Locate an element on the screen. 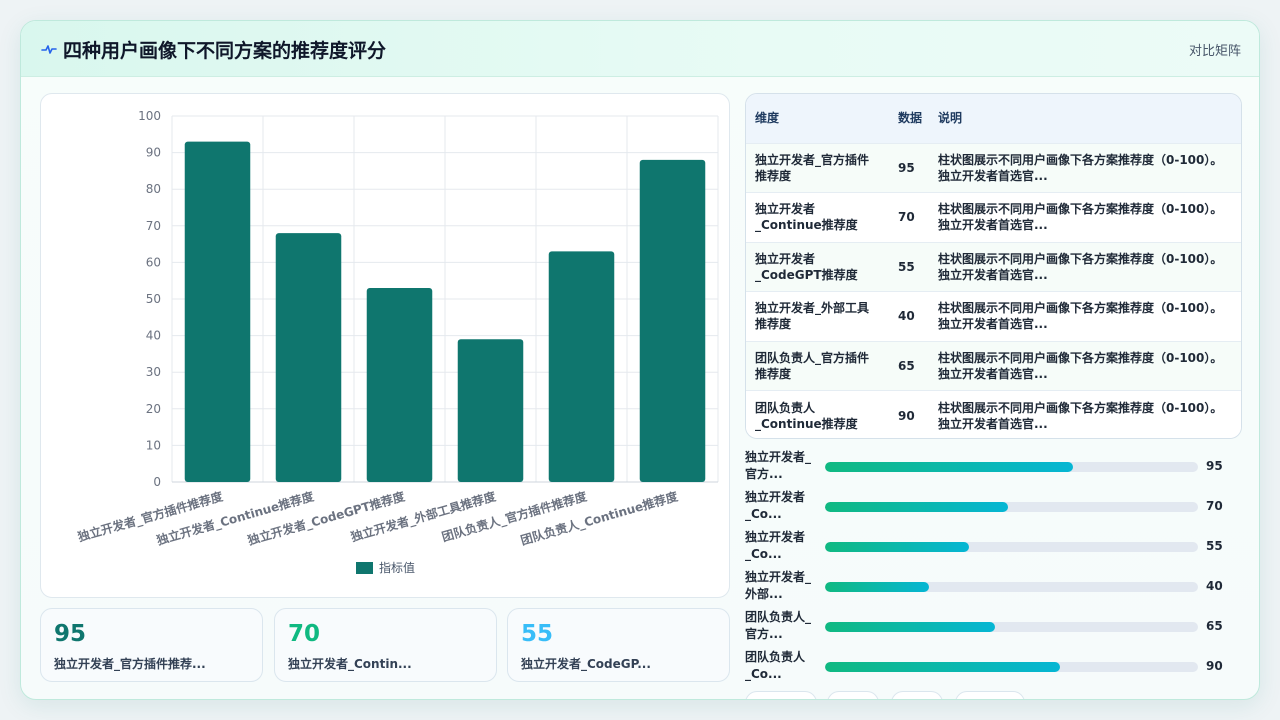 The height and width of the screenshot is (720, 1280). col-header-description: 说明 is located at coordinates (950, 117).